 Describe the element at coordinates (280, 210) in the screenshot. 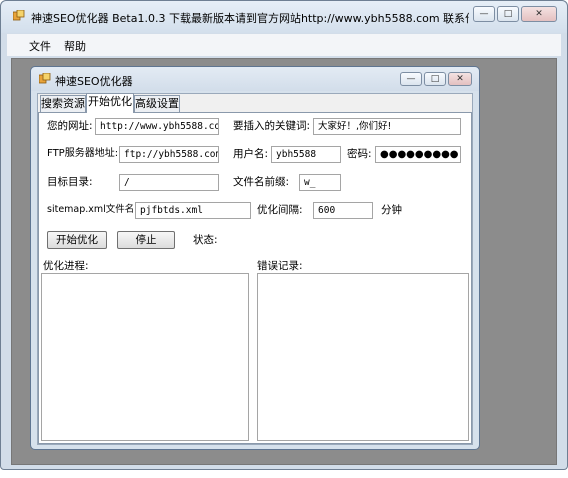

I see `interval-label: 优化间隔:` at that location.